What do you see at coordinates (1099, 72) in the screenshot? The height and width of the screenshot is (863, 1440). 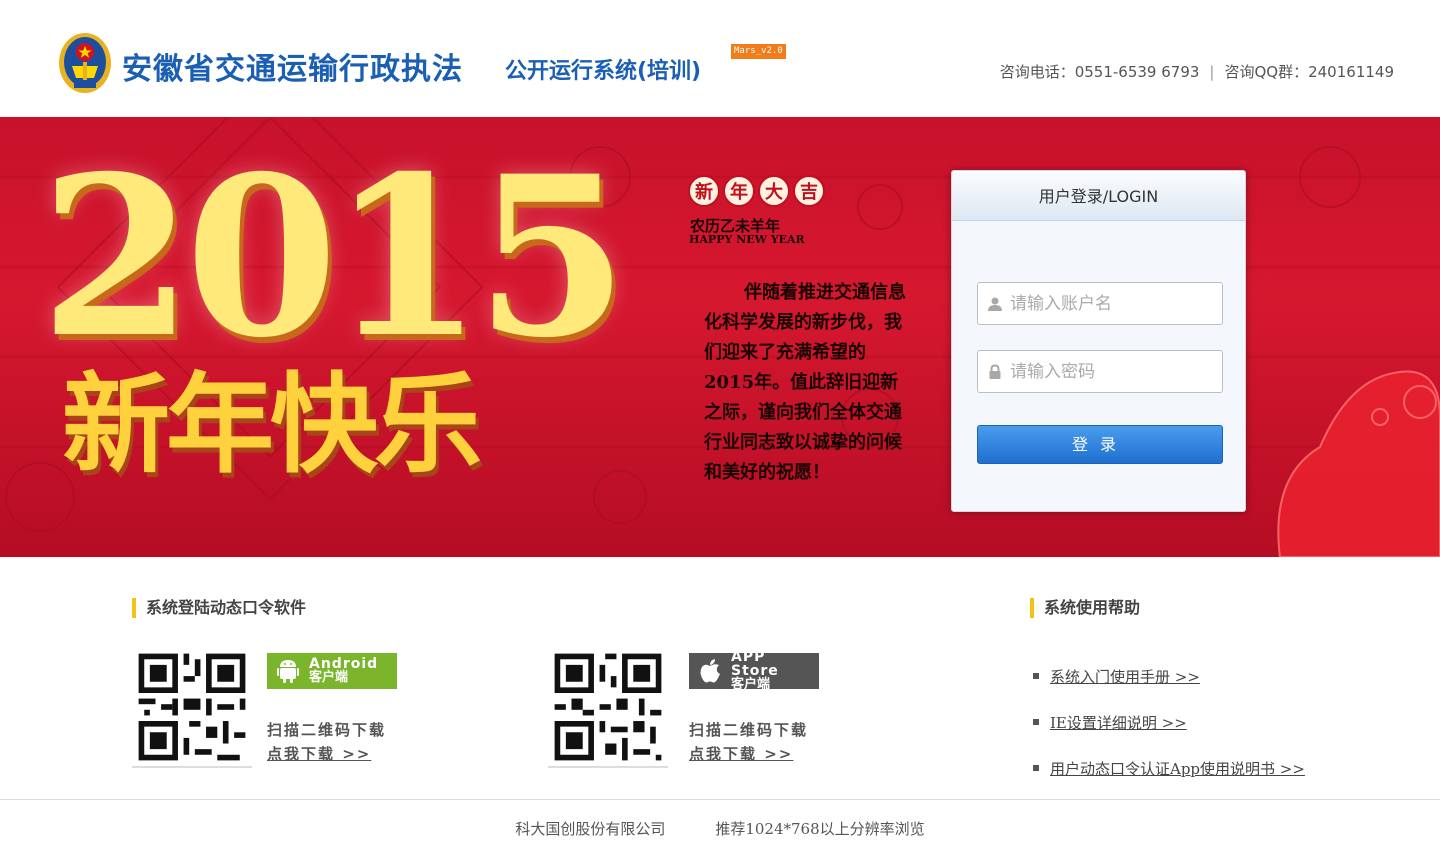 I see `contact-phone: 咨询电话：0551-6539 6793` at bounding box center [1099, 72].